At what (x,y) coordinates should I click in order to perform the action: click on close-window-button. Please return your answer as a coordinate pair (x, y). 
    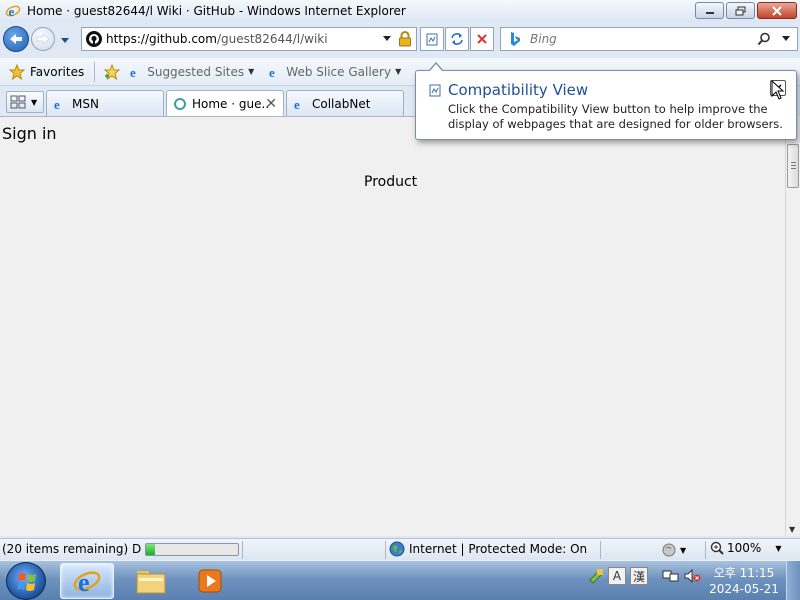
    Looking at the image, I should click on (777, 10).